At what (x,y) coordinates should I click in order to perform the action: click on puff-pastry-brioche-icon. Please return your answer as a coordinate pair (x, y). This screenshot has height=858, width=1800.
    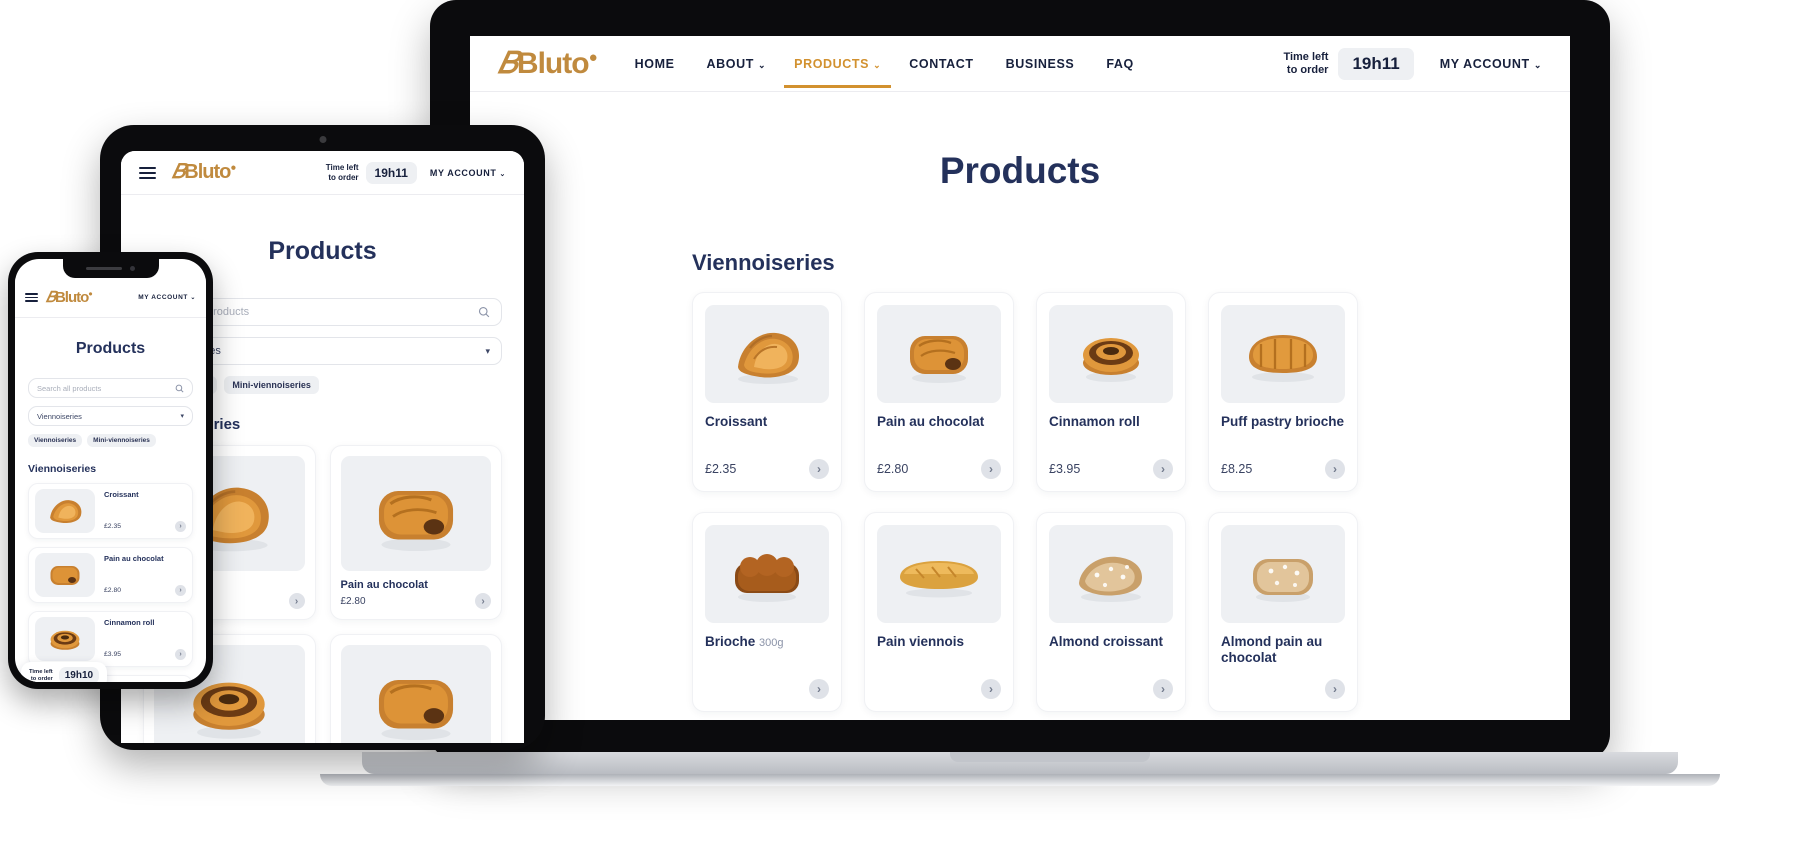
    Looking at the image, I should click on (1283, 358).